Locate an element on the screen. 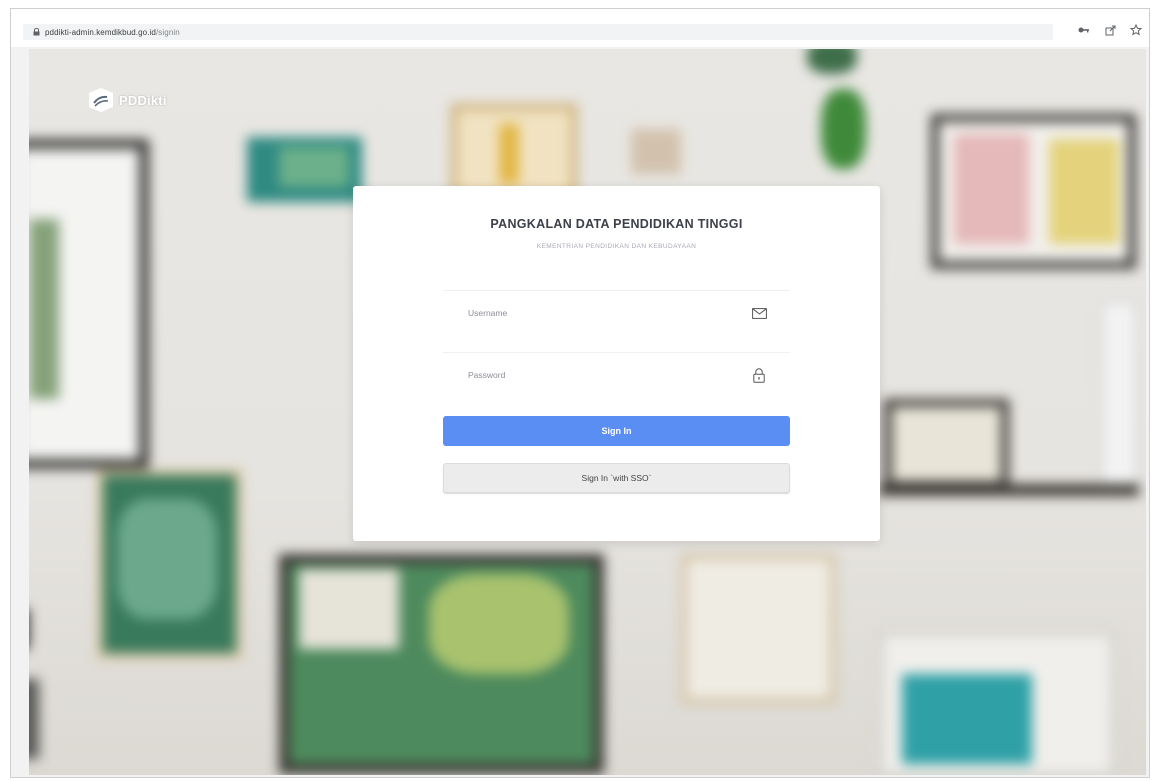  url-text: pddikti-admin.kemdikbud.go.id/signin is located at coordinates (112, 32).